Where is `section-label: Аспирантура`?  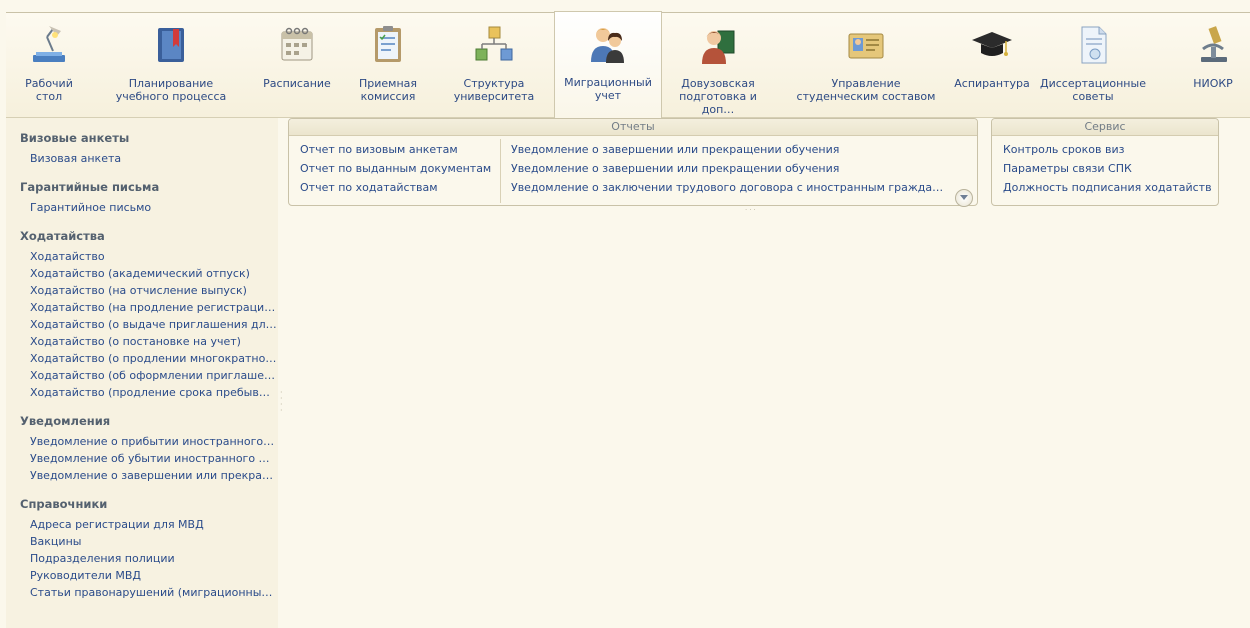
section-label: Аспирантура is located at coordinates (992, 83).